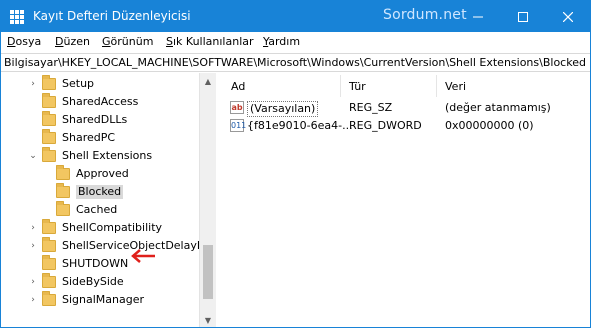 The image size is (591, 328). Describe the element at coordinates (455, 88) in the screenshot. I see `column-header-data: Veri` at that location.